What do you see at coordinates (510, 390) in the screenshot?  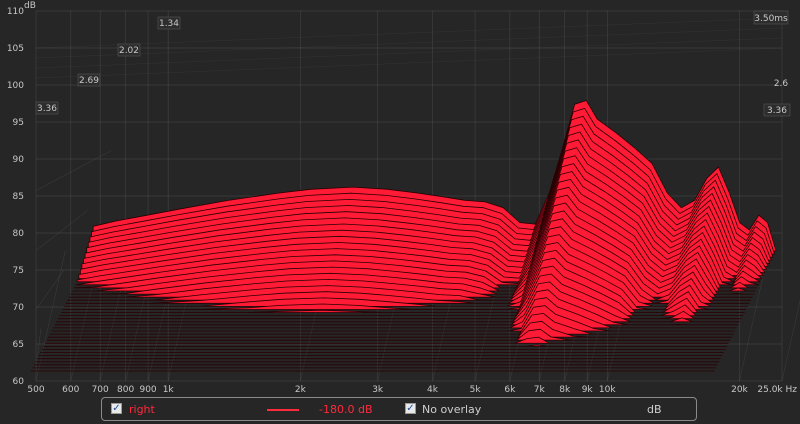 I see `freq-tick-label-6000: 6k` at bounding box center [510, 390].